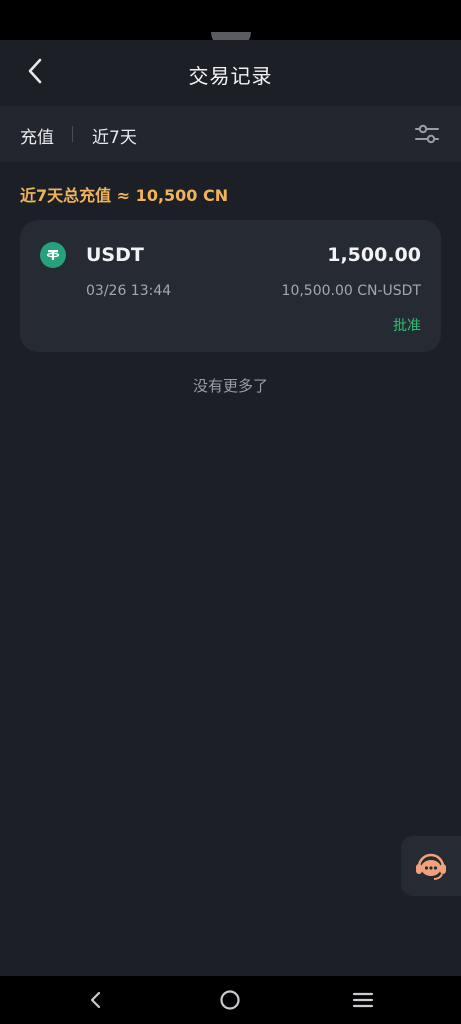 The image size is (461, 1024). I want to click on deposit-amount: 1,500.00, so click(374, 255).